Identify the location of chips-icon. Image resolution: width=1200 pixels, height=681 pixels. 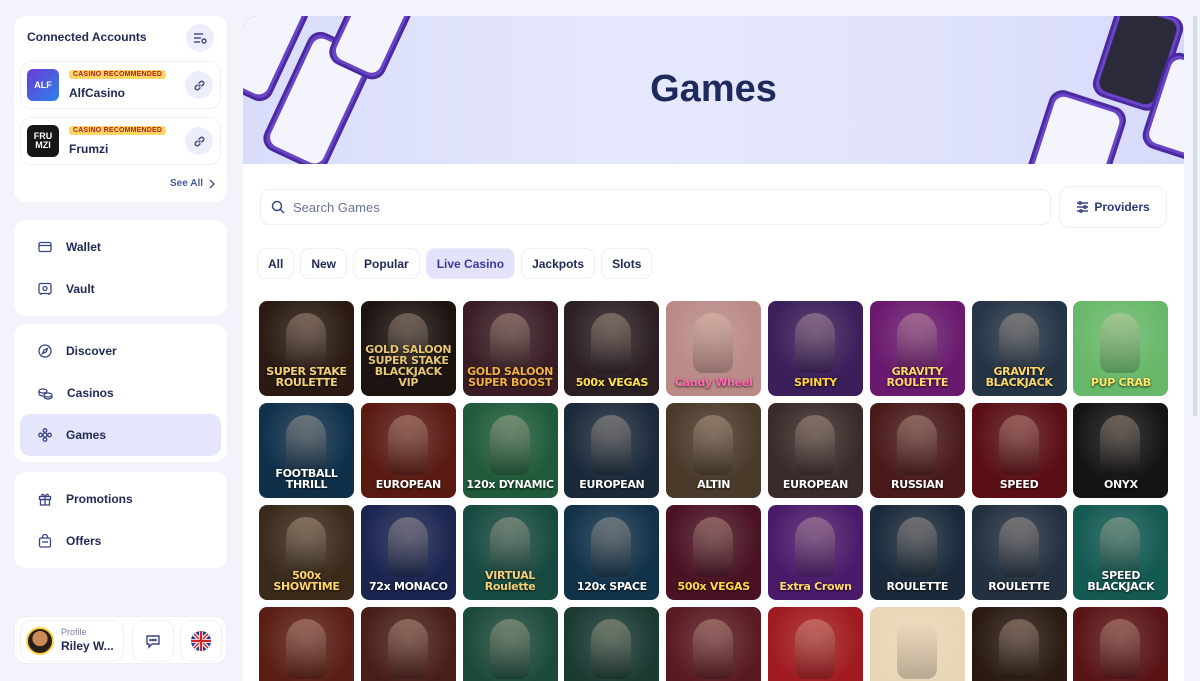
(45, 394).